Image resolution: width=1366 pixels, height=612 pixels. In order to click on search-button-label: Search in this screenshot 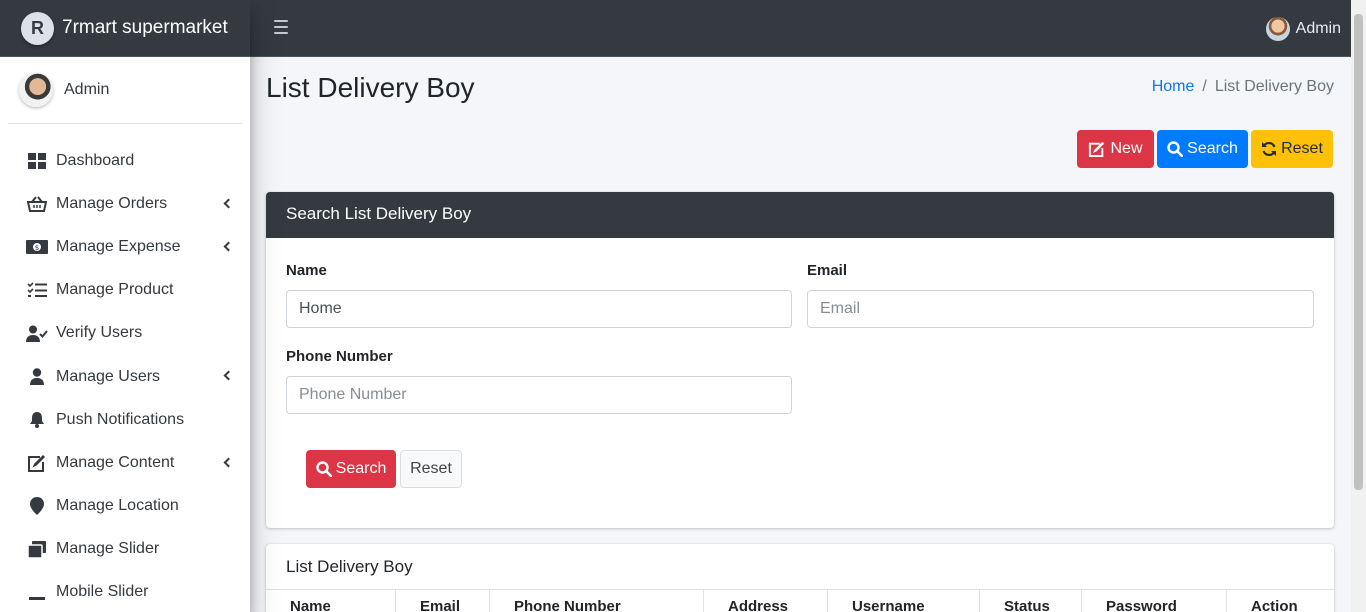, I will do `click(1212, 148)`.